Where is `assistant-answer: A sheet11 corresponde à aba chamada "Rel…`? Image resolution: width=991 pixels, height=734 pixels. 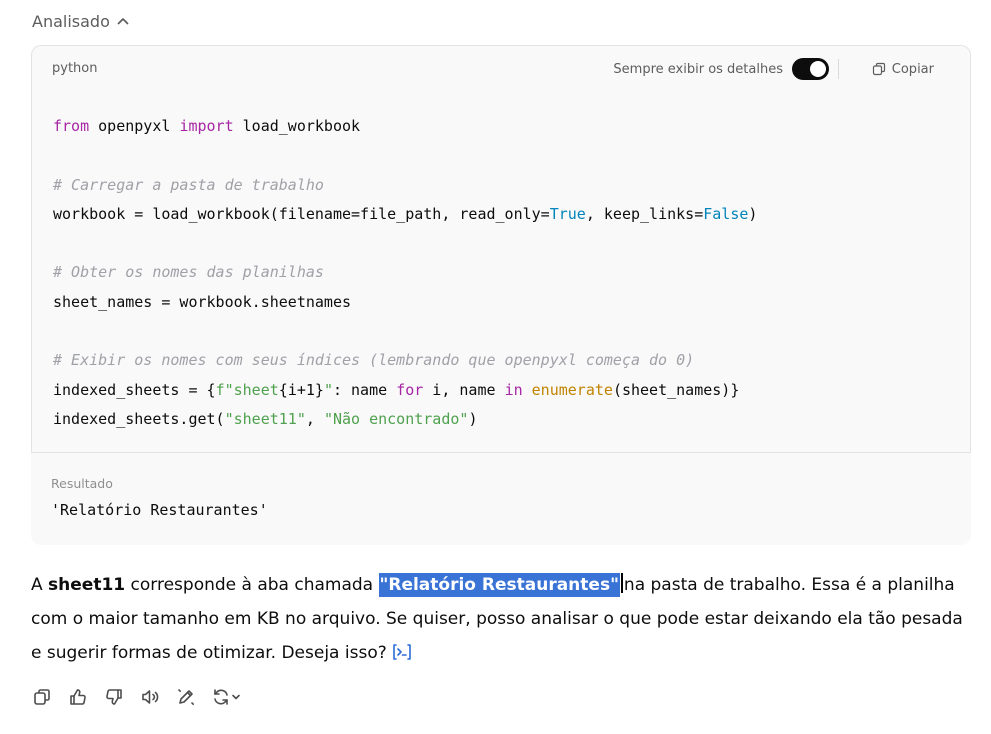 assistant-answer: A sheet11 corresponde à aba chamada "Rel… is located at coordinates (503, 619).